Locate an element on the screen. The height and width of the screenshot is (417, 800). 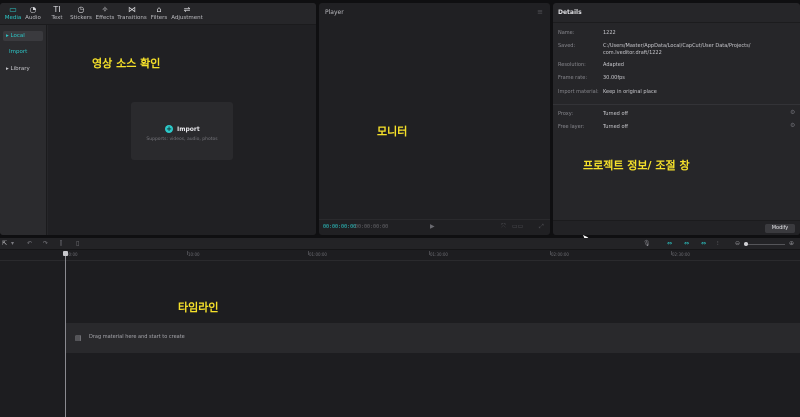
detail-label-import-material: Import material: is located at coordinates (578, 92).